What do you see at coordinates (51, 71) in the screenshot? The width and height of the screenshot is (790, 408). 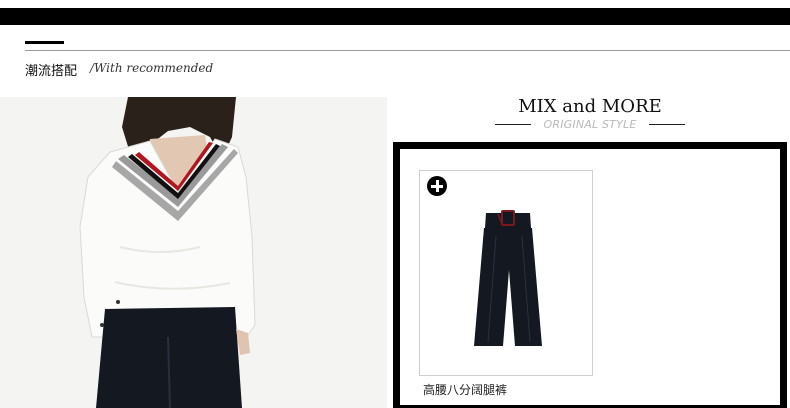 I see `section-title: 潮流搭配` at bounding box center [51, 71].